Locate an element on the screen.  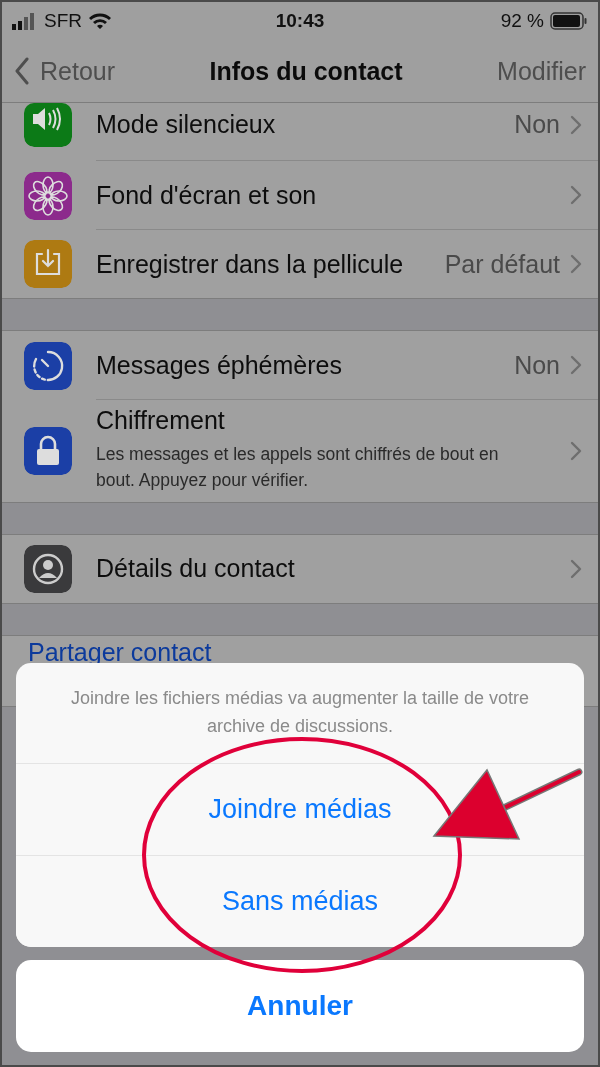
sheet-action: Sans médias is located at coordinates (300, 901).